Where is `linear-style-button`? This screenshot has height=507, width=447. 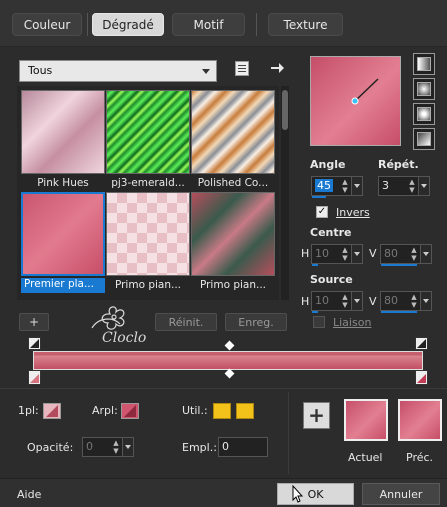 linear-style-button is located at coordinates (424, 64).